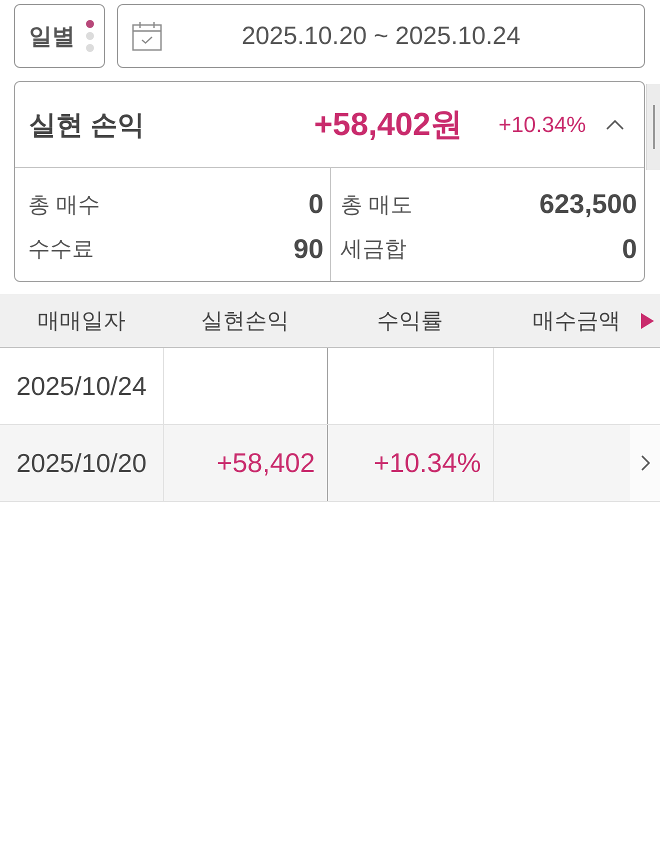  What do you see at coordinates (147, 36) in the screenshot?
I see `calendar-icon` at bounding box center [147, 36].